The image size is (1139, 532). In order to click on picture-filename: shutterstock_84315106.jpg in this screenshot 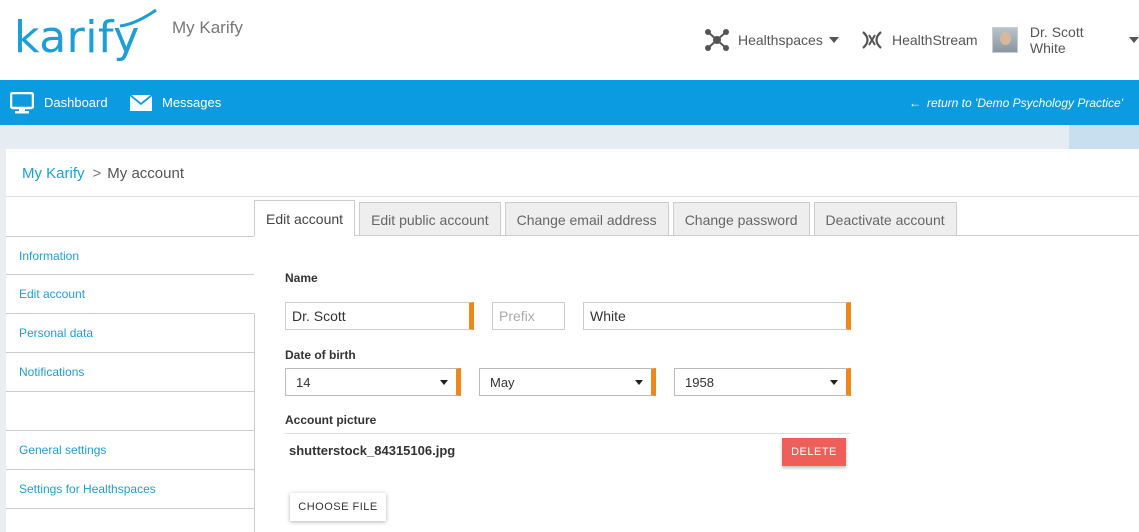, I will do `click(372, 450)`.